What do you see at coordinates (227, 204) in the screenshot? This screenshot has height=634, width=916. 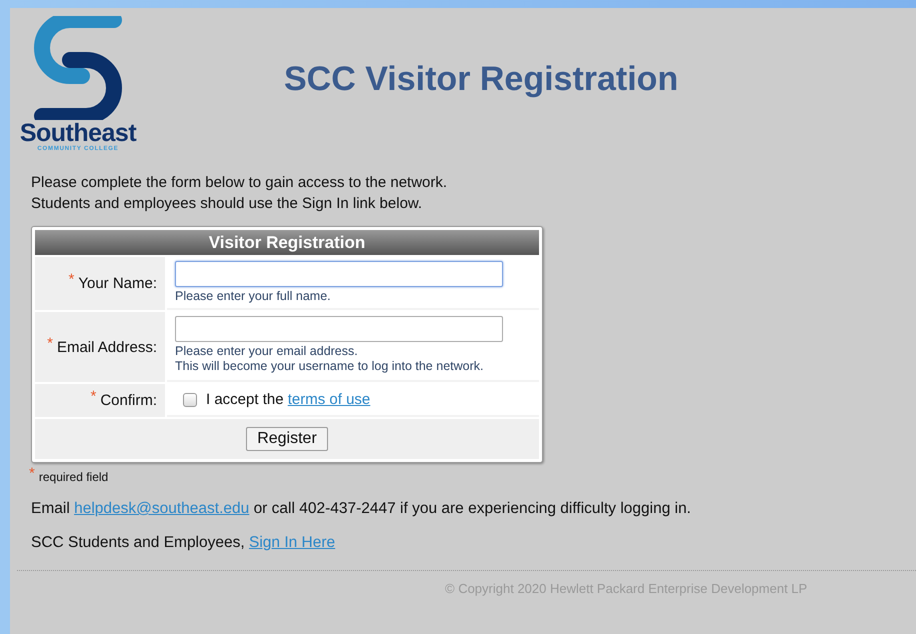 I see `intro-text: Students and employees should use the Sign In link below.` at bounding box center [227, 204].